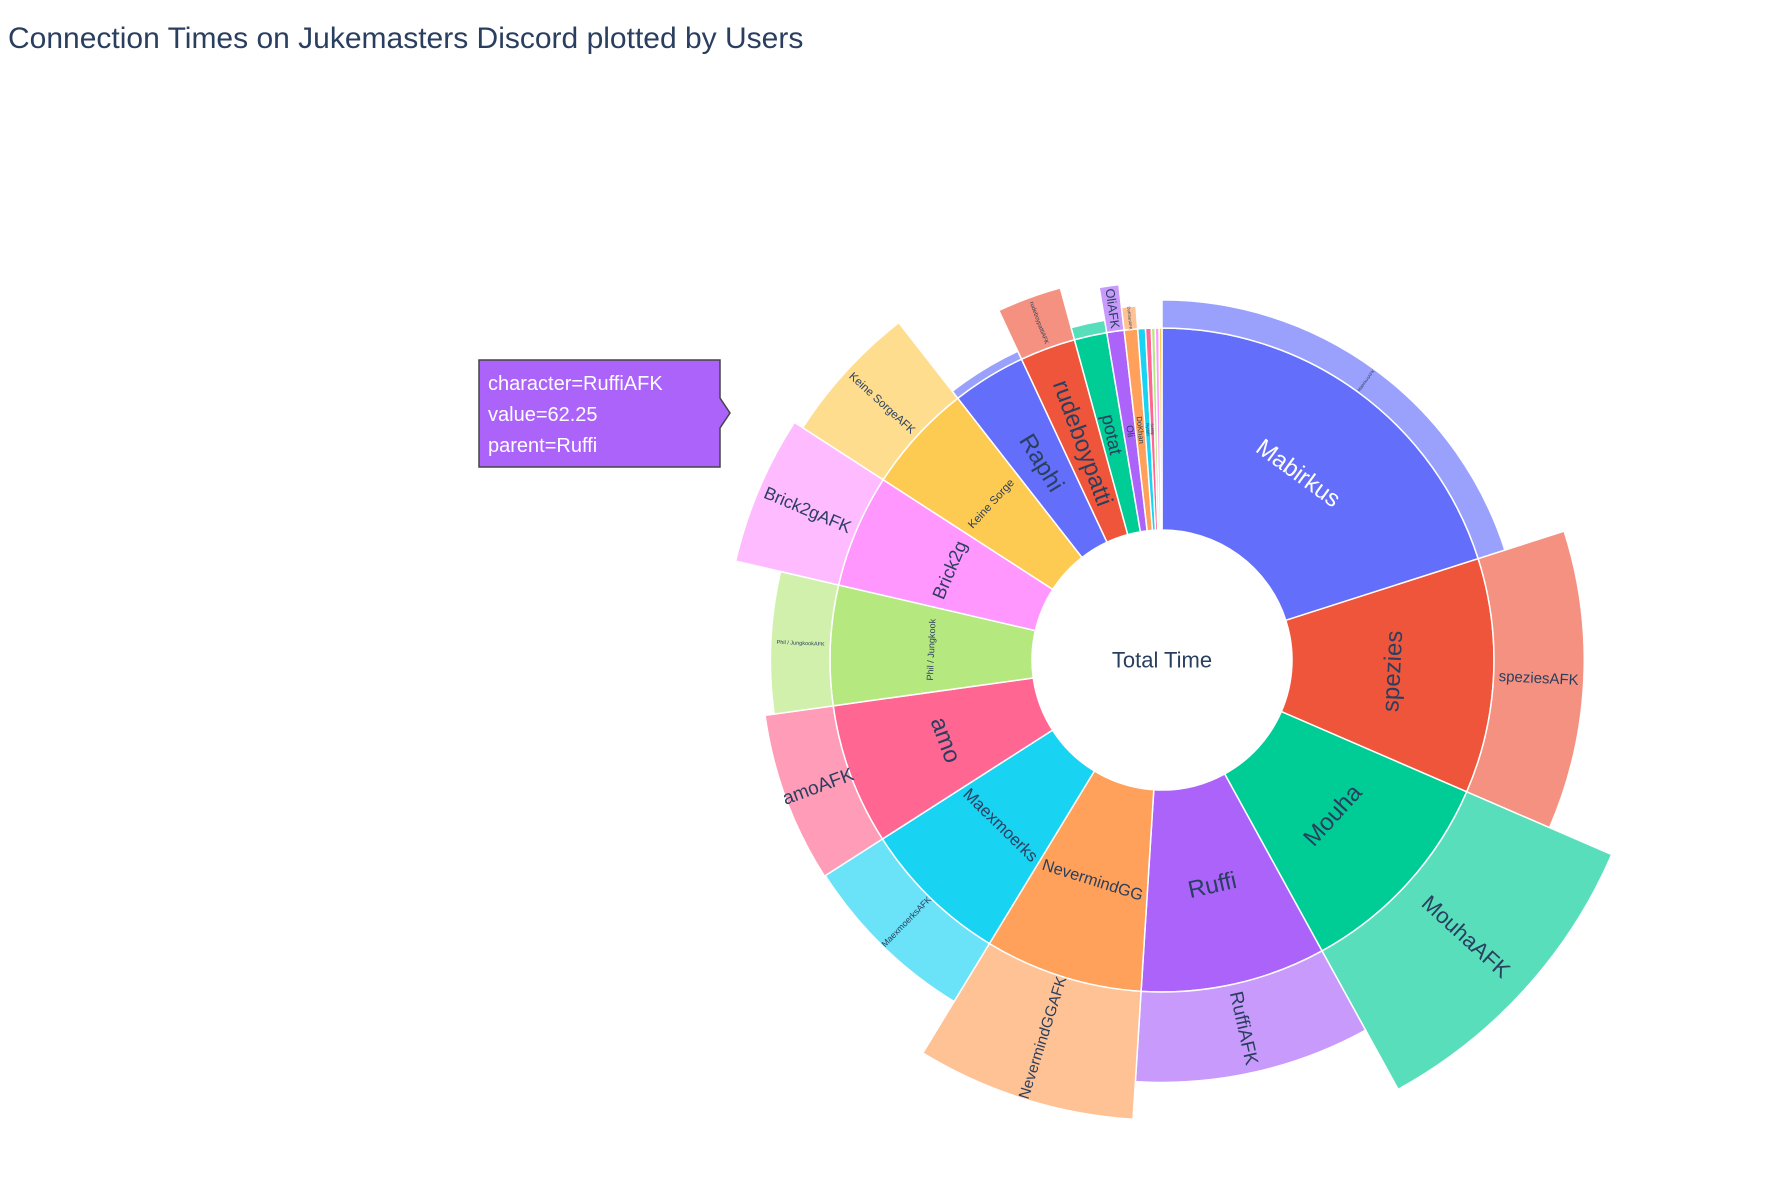 The image size is (1776, 1202). I want to click on label-schlilp: Schlilp, so click(1153, 429).